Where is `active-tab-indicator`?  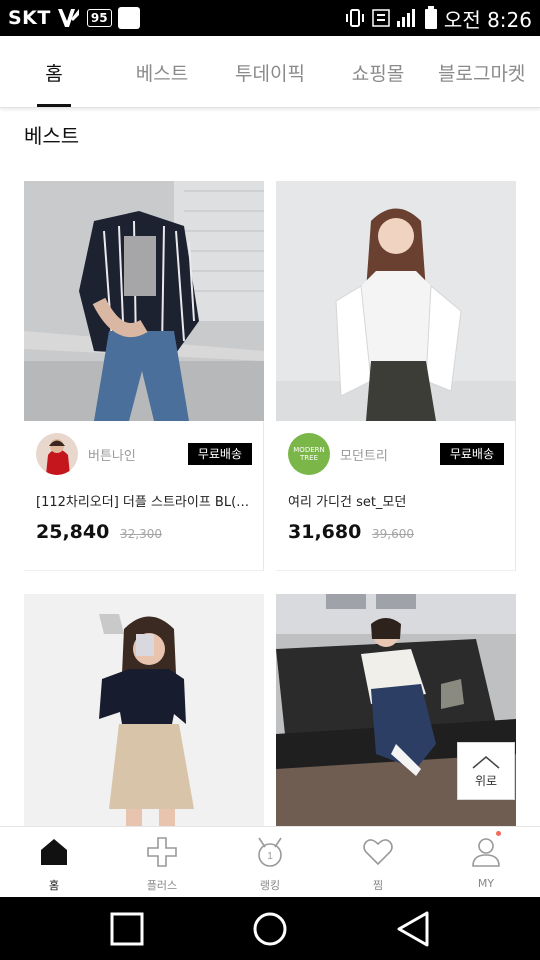 active-tab-indicator is located at coordinates (54, 105).